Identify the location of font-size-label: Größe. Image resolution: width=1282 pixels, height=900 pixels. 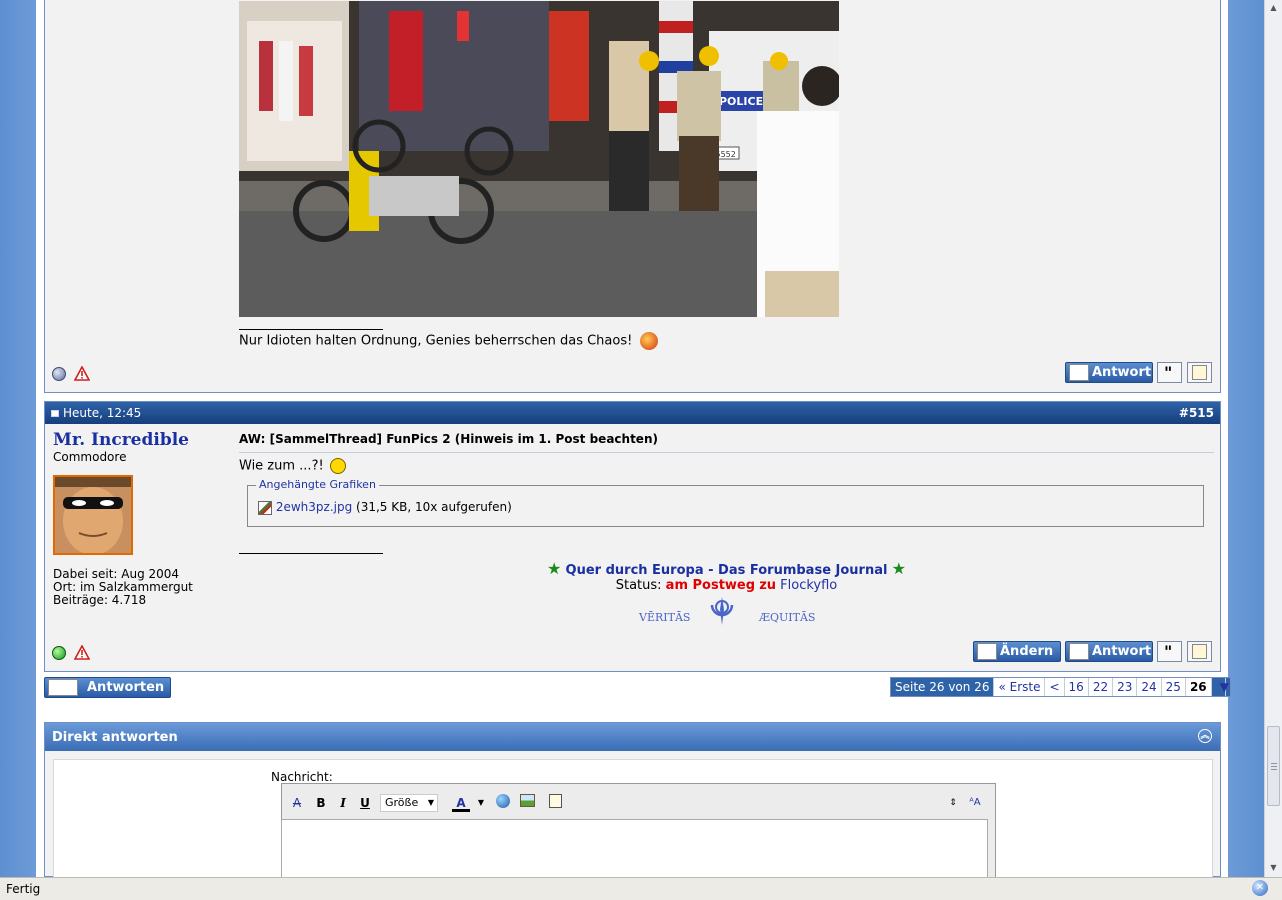
(402, 802).